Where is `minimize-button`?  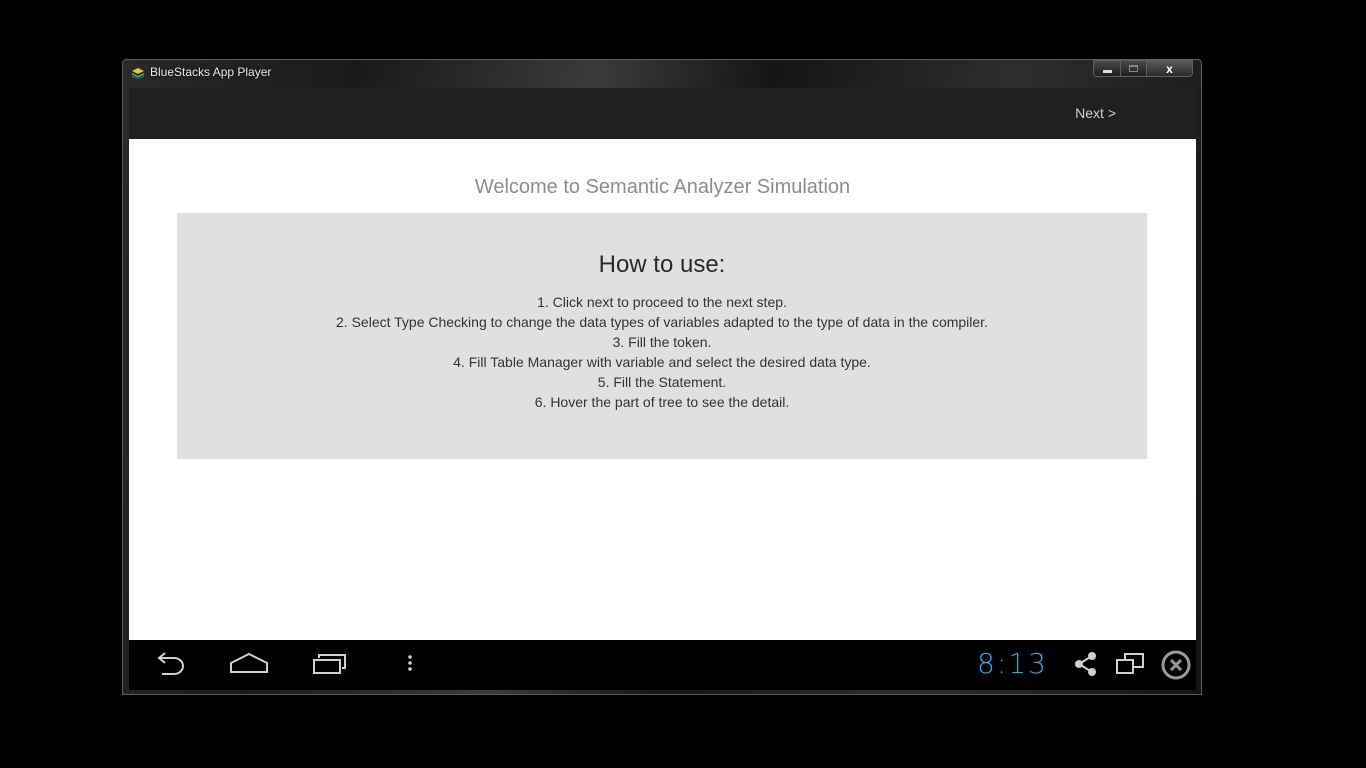
minimize-button is located at coordinates (1107, 68).